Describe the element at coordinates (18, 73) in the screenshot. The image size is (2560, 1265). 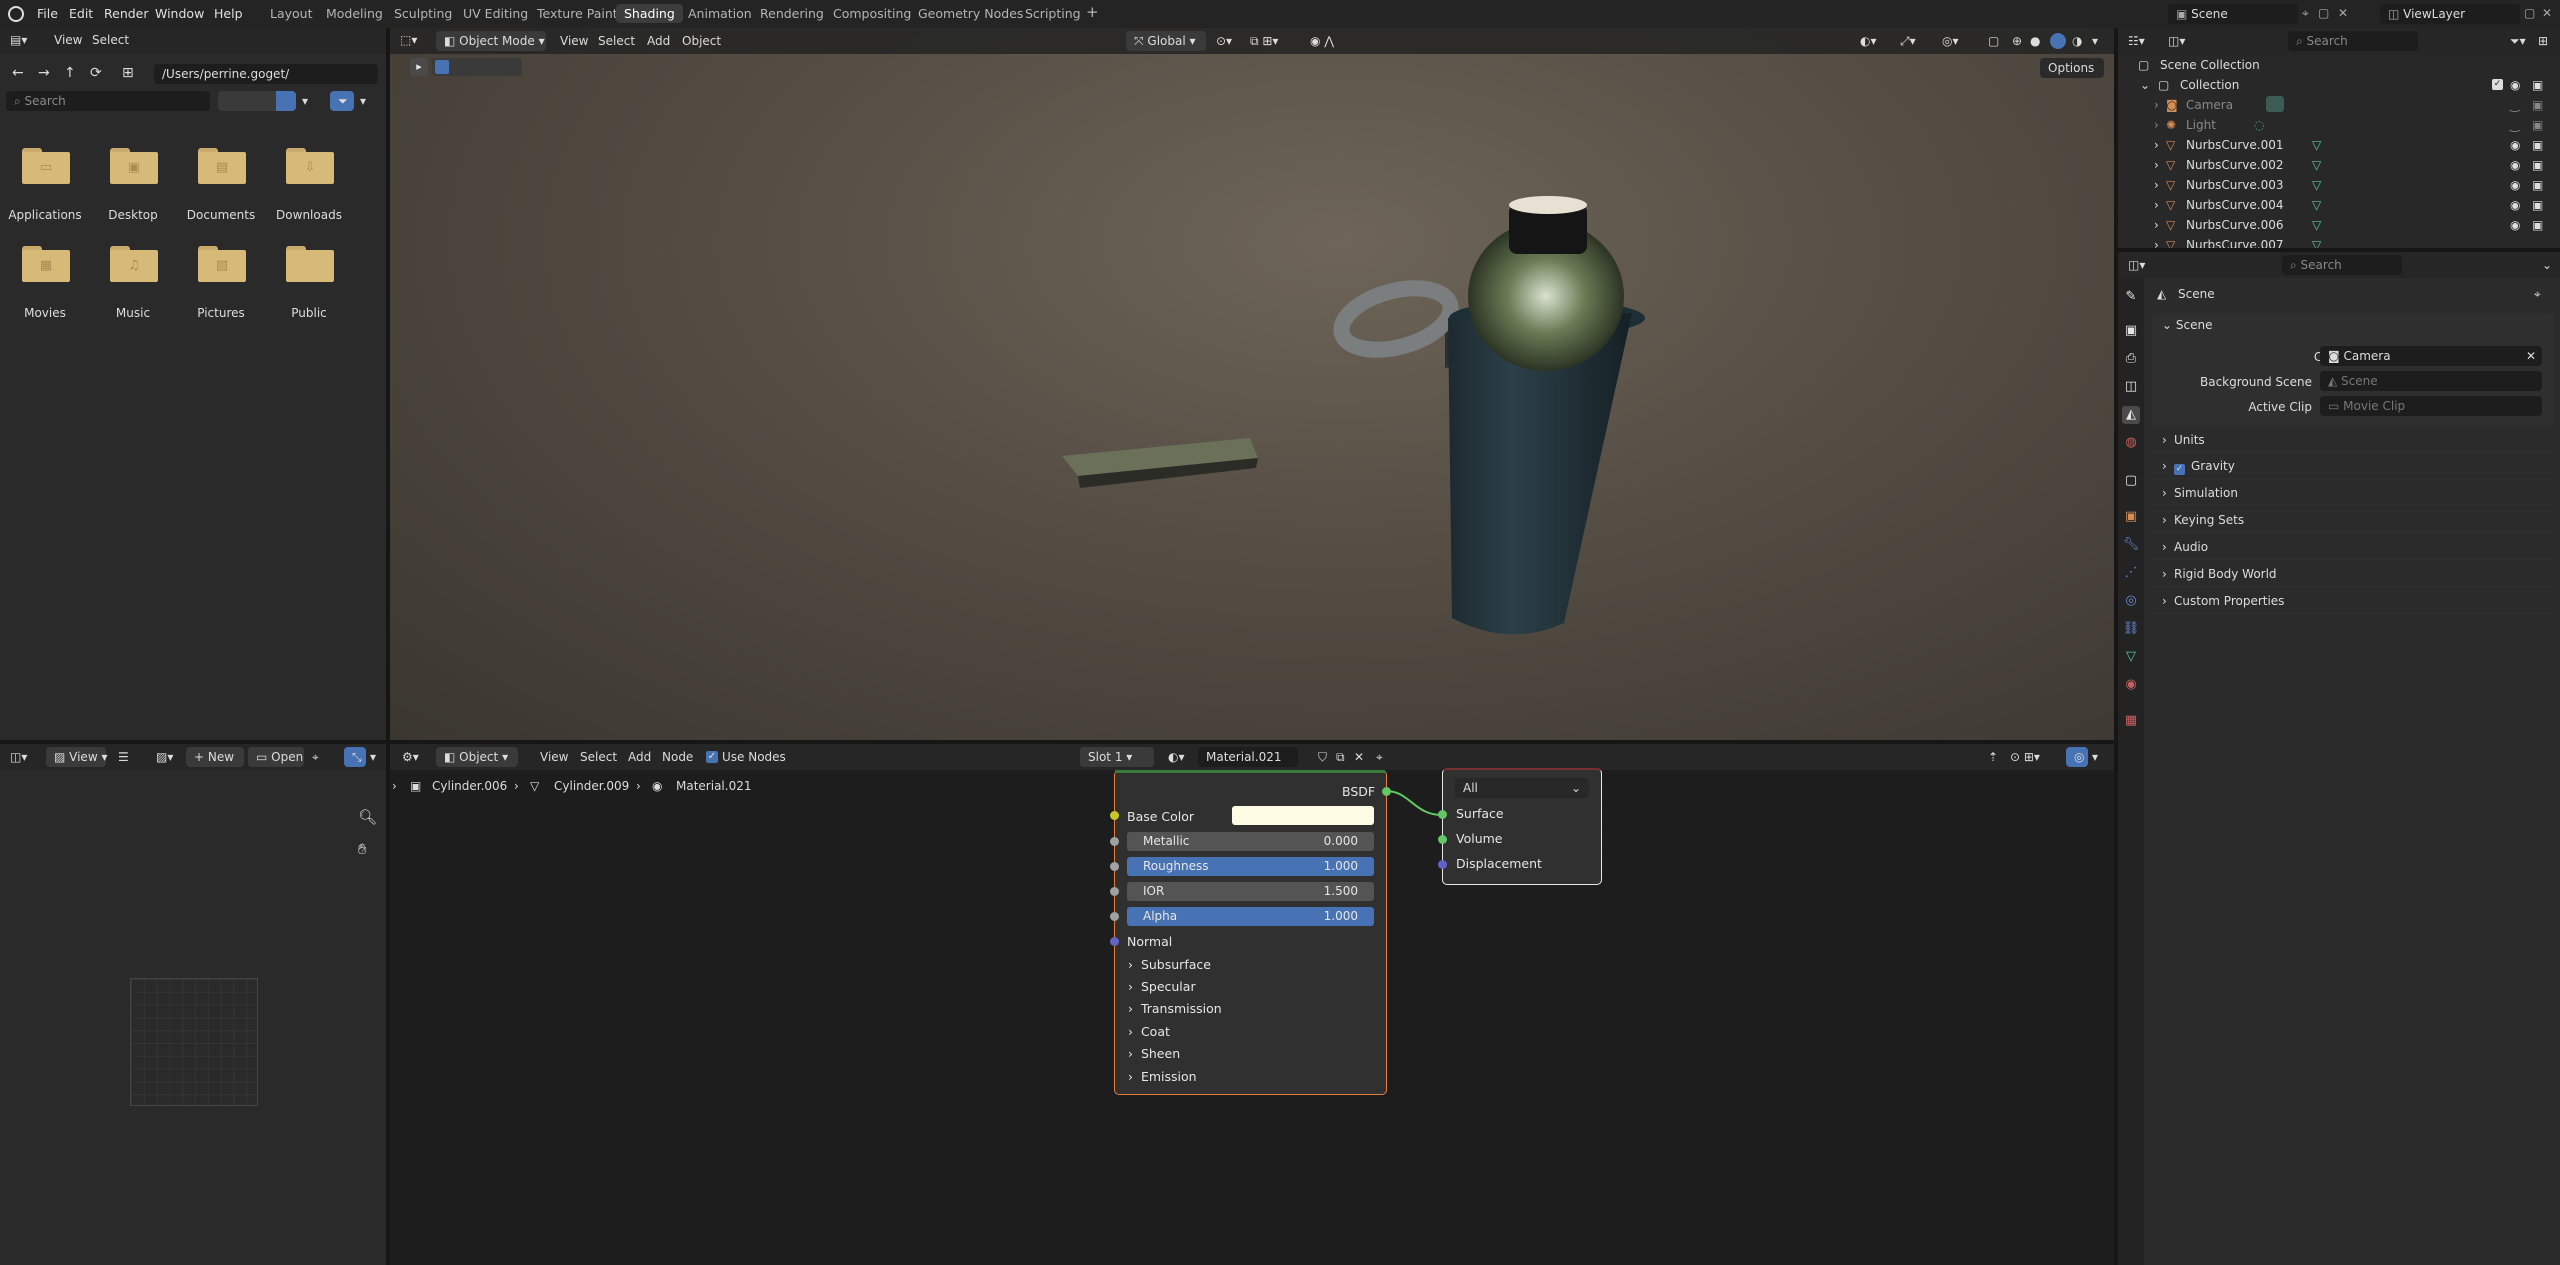
I see `back-icon: ←` at that location.